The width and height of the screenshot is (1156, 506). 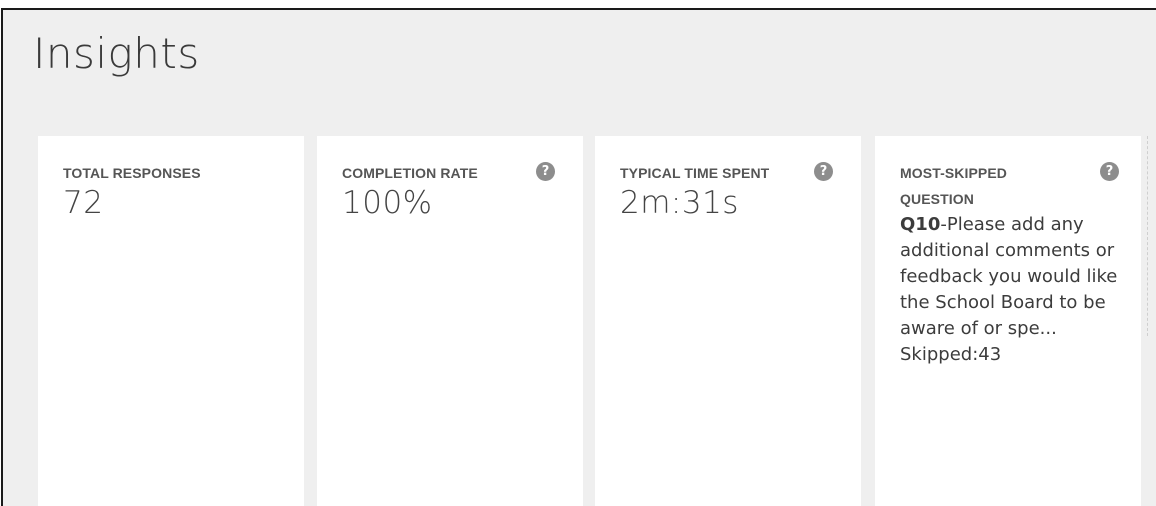 What do you see at coordinates (951, 354) in the screenshot?
I see `skipped-count: Skipped:43` at bounding box center [951, 354].